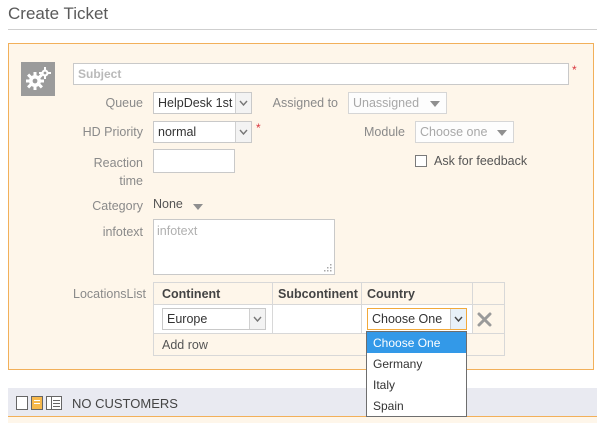  What do you see at coordinates (194, 161) in the screenshot?
I see `reaction-time-input` at bounding box center [194, 161].